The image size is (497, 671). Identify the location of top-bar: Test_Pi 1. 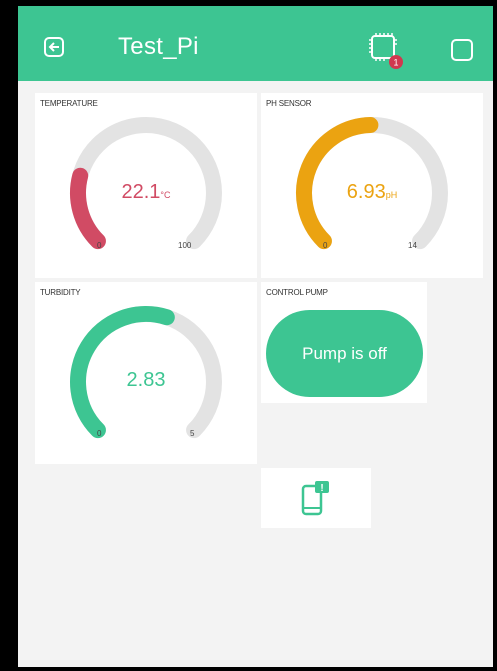
(255, 43).